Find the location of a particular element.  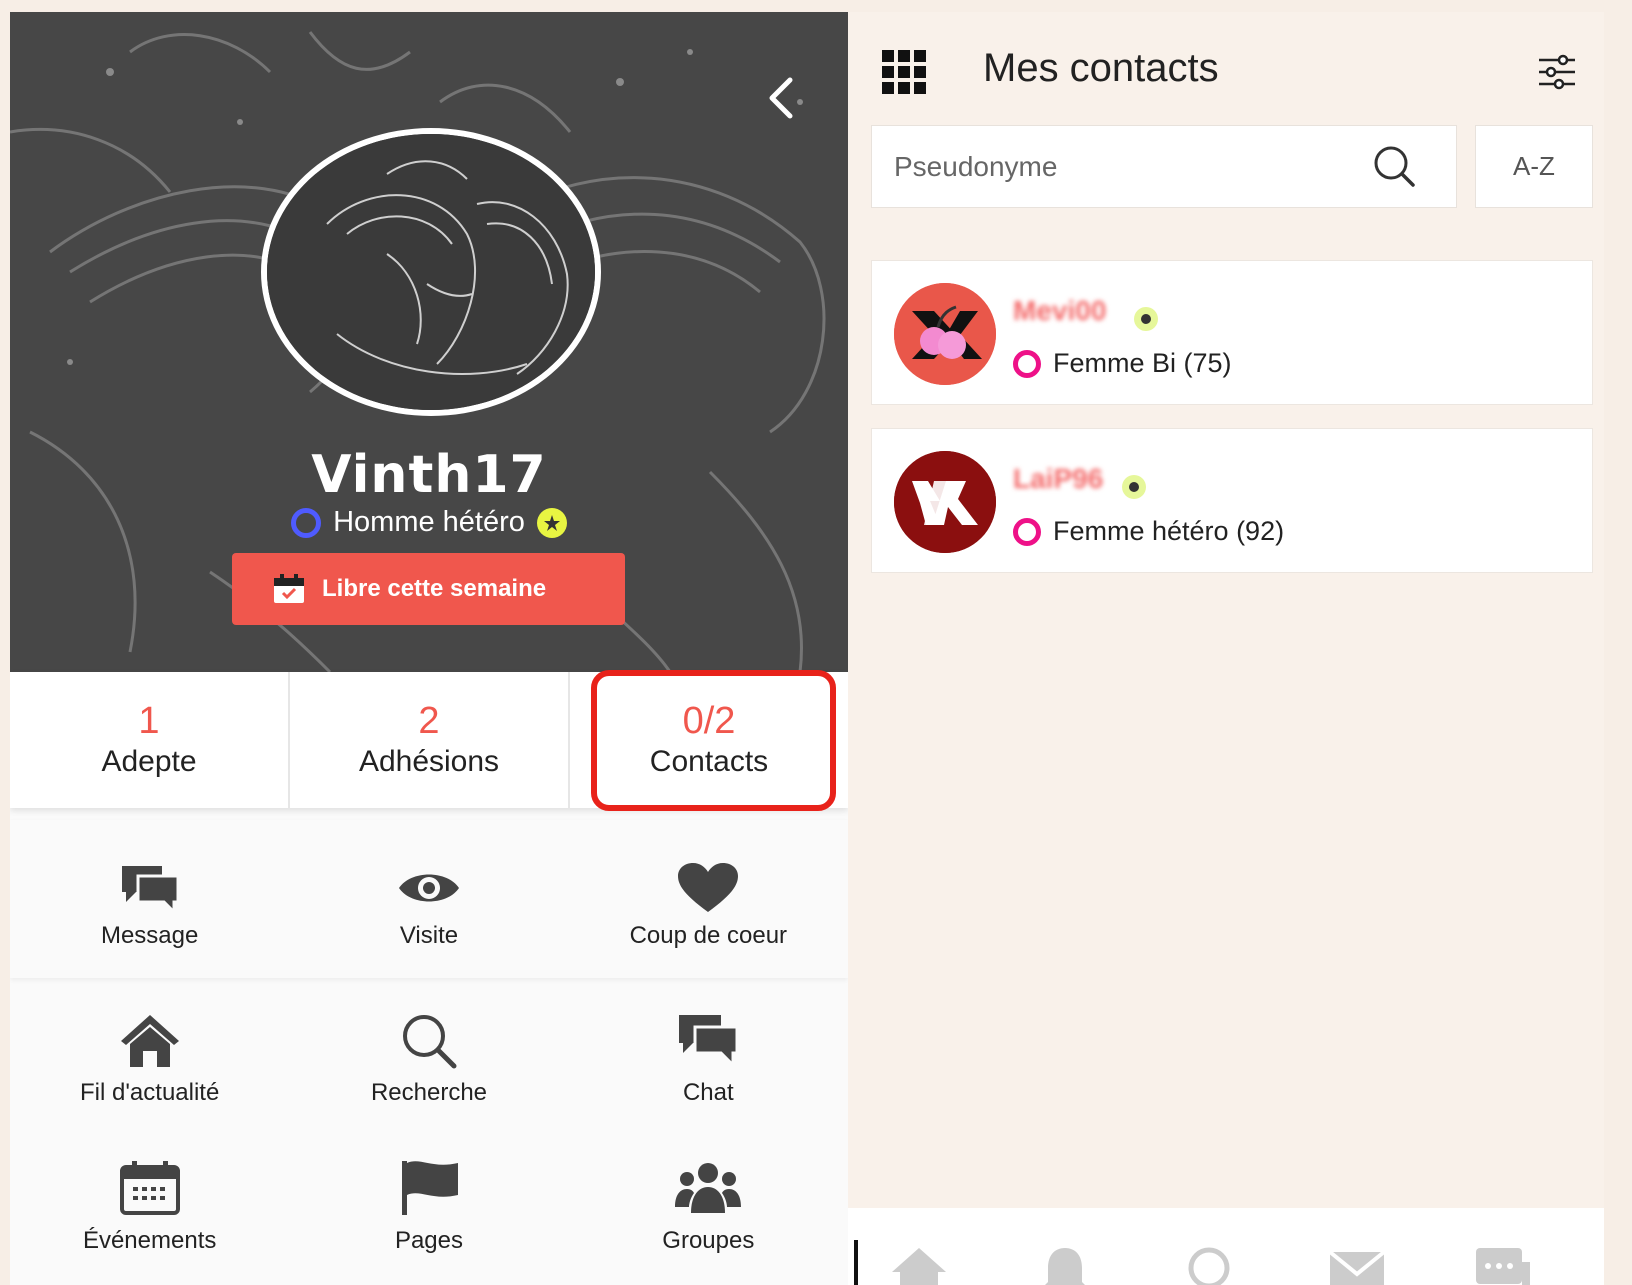

message-action: Message is located at coordinates (149, 899).